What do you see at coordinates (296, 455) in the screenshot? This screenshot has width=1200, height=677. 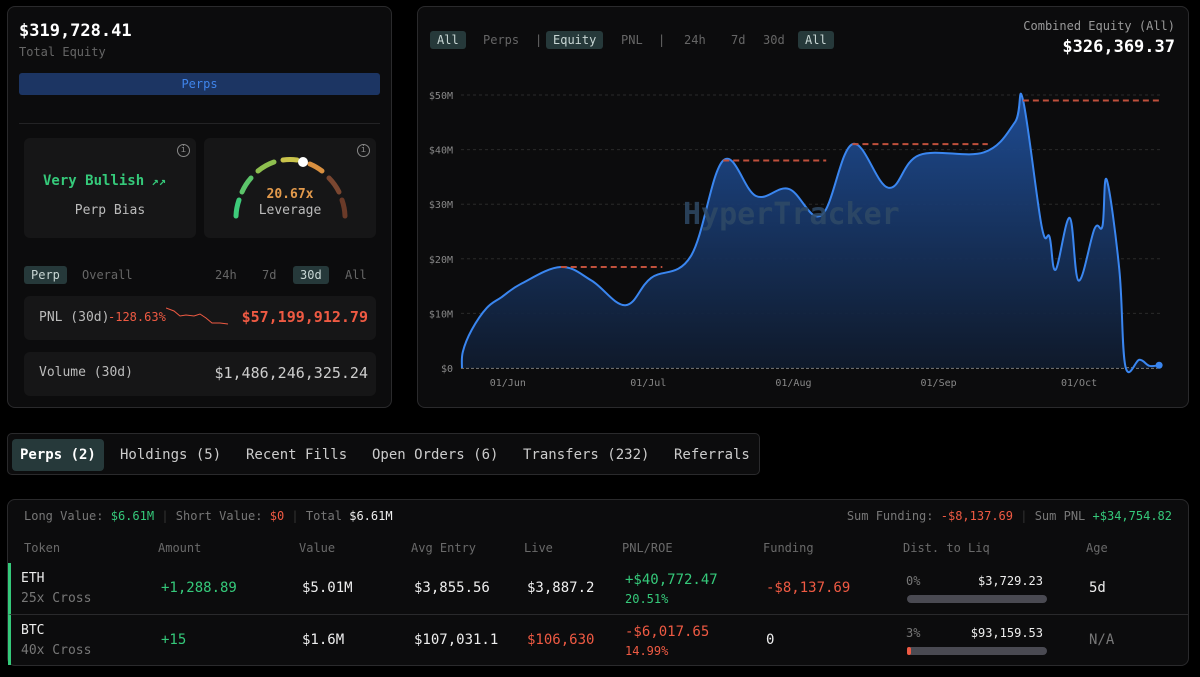 I see `tab-recent-fills: Recent Fills` at bounding box center [296, 455].